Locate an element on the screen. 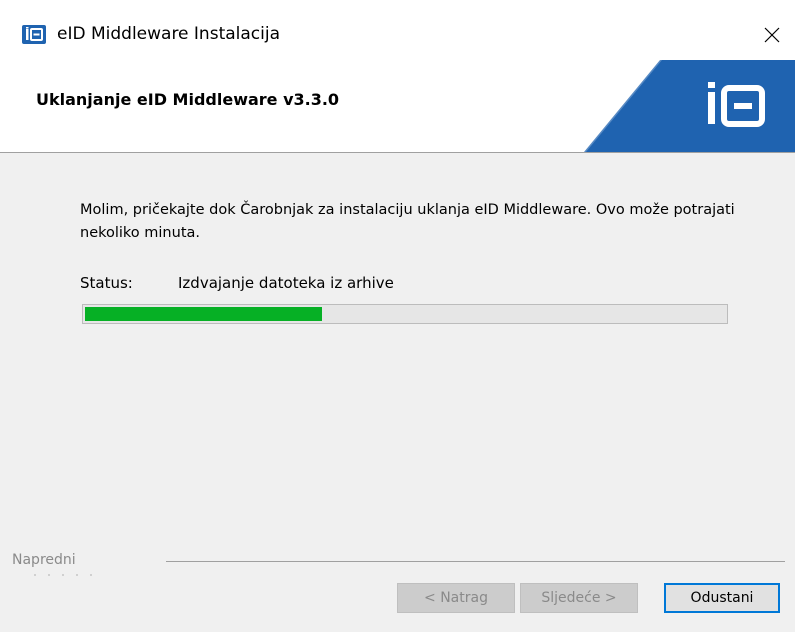 The height and width of the screenshot is (632, 795). back-button: < Natrag is located at coordinates (456, 598).